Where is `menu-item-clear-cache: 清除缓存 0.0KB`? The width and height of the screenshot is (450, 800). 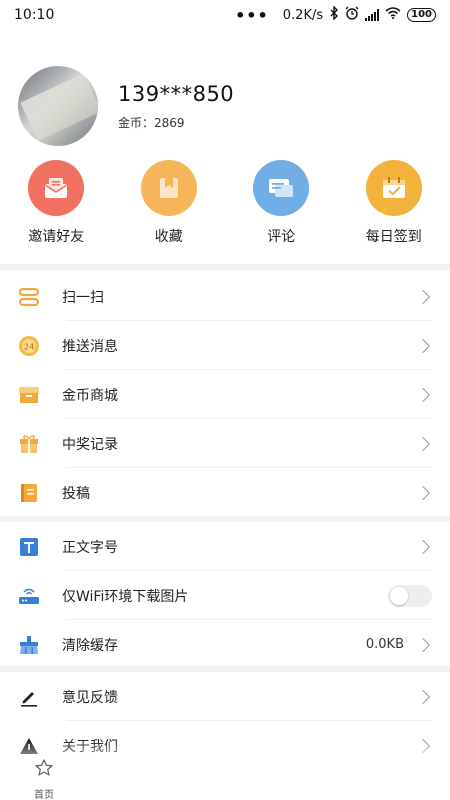 menu-item-clear-cache: 清除缓存 0.0KB is located at coordinates (225, 644).